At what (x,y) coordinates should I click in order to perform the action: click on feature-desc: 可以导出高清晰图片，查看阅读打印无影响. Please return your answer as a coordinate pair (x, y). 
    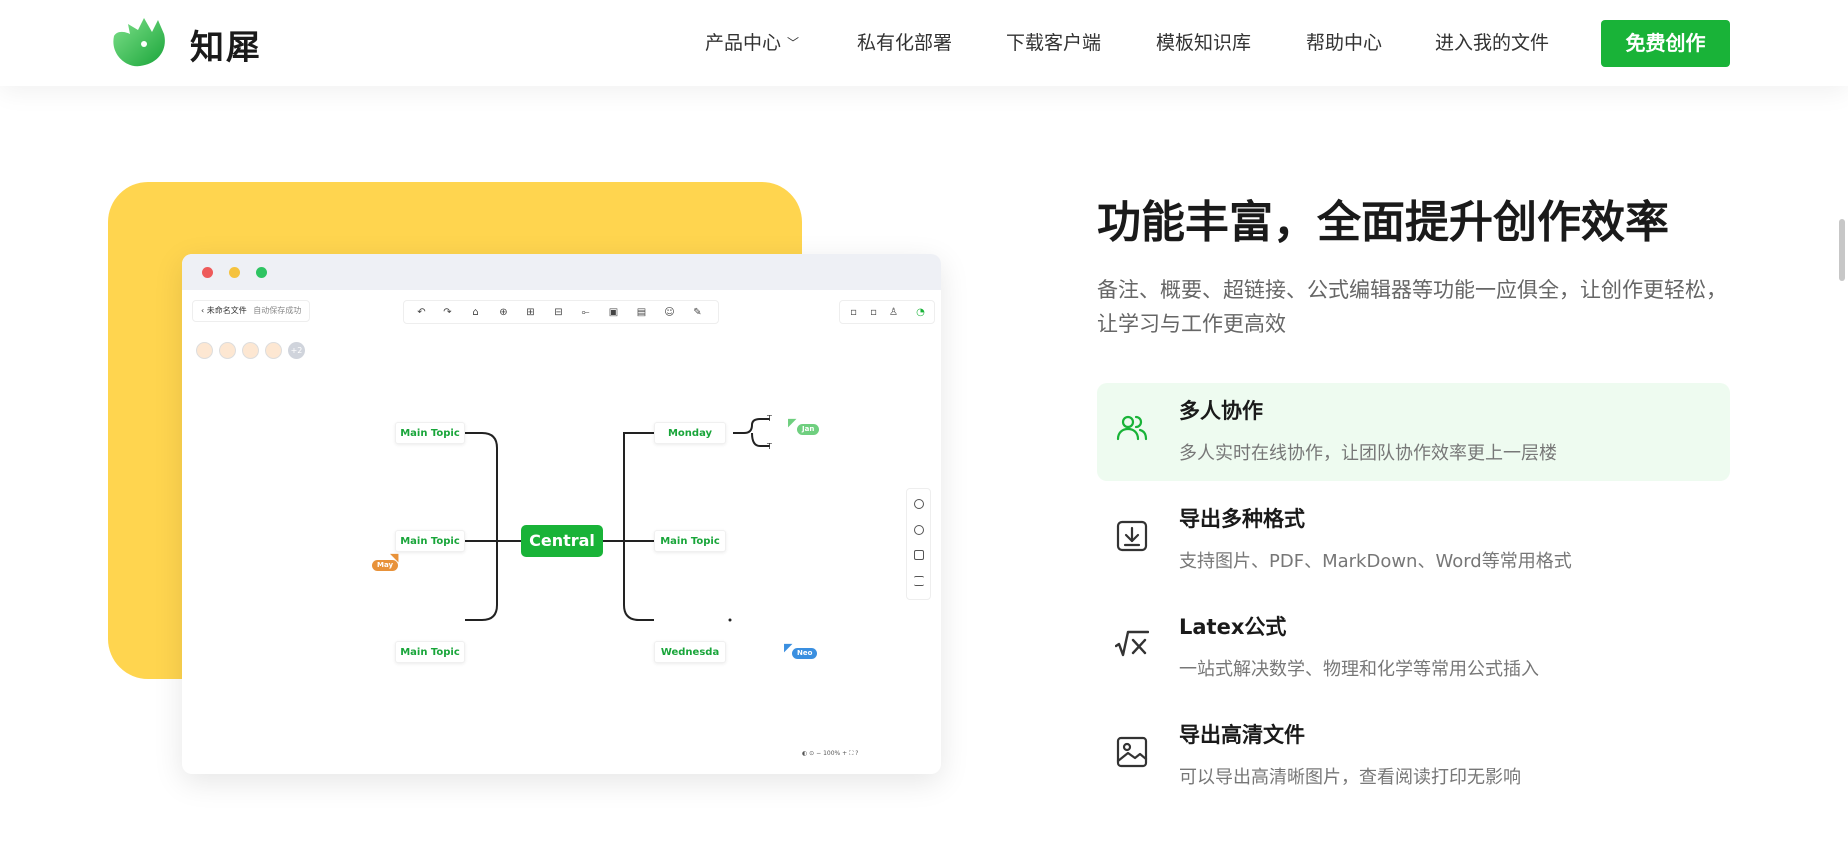
    Looking at the image, I should click on (1350, 777).